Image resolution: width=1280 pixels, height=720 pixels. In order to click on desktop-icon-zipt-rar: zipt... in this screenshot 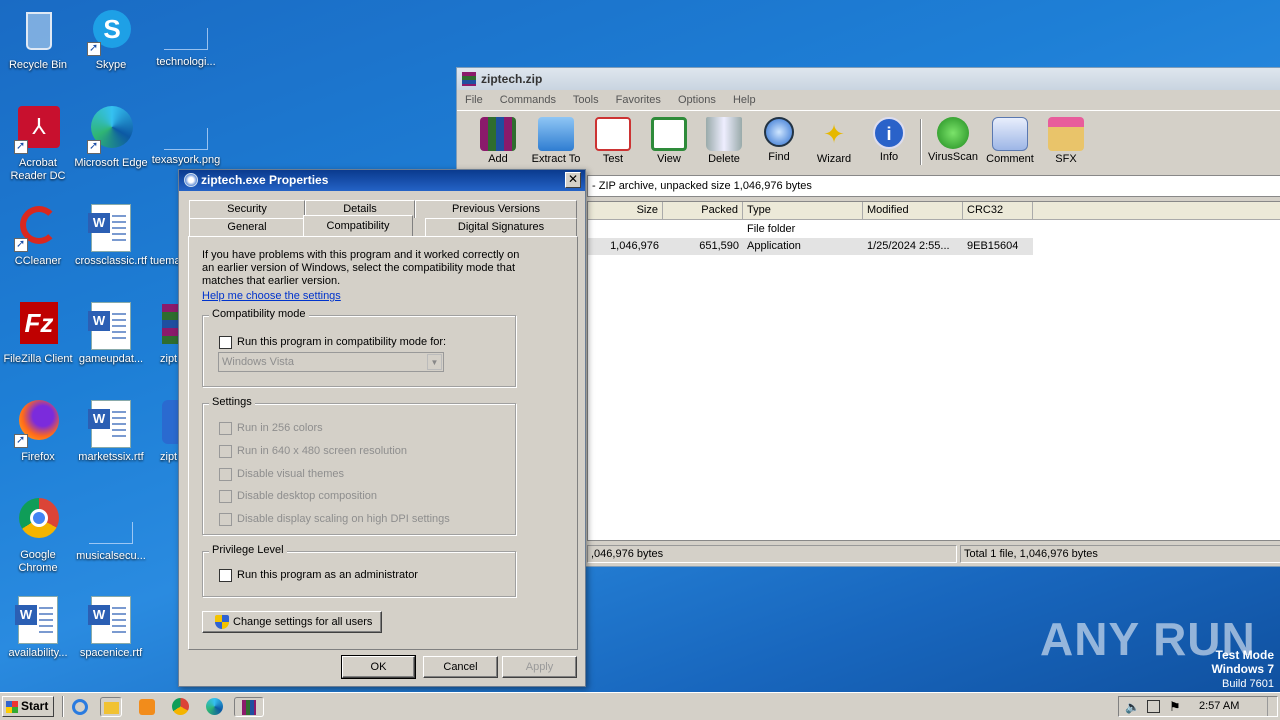, I will do `click(165, 334)`.